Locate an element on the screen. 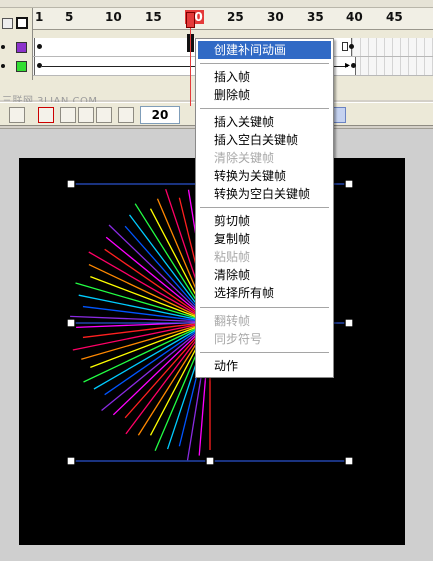 The height and width of the screenshot is (561, 433). menu-item-cut-frames: 剪切帧 is located at coordinates (264, 221).